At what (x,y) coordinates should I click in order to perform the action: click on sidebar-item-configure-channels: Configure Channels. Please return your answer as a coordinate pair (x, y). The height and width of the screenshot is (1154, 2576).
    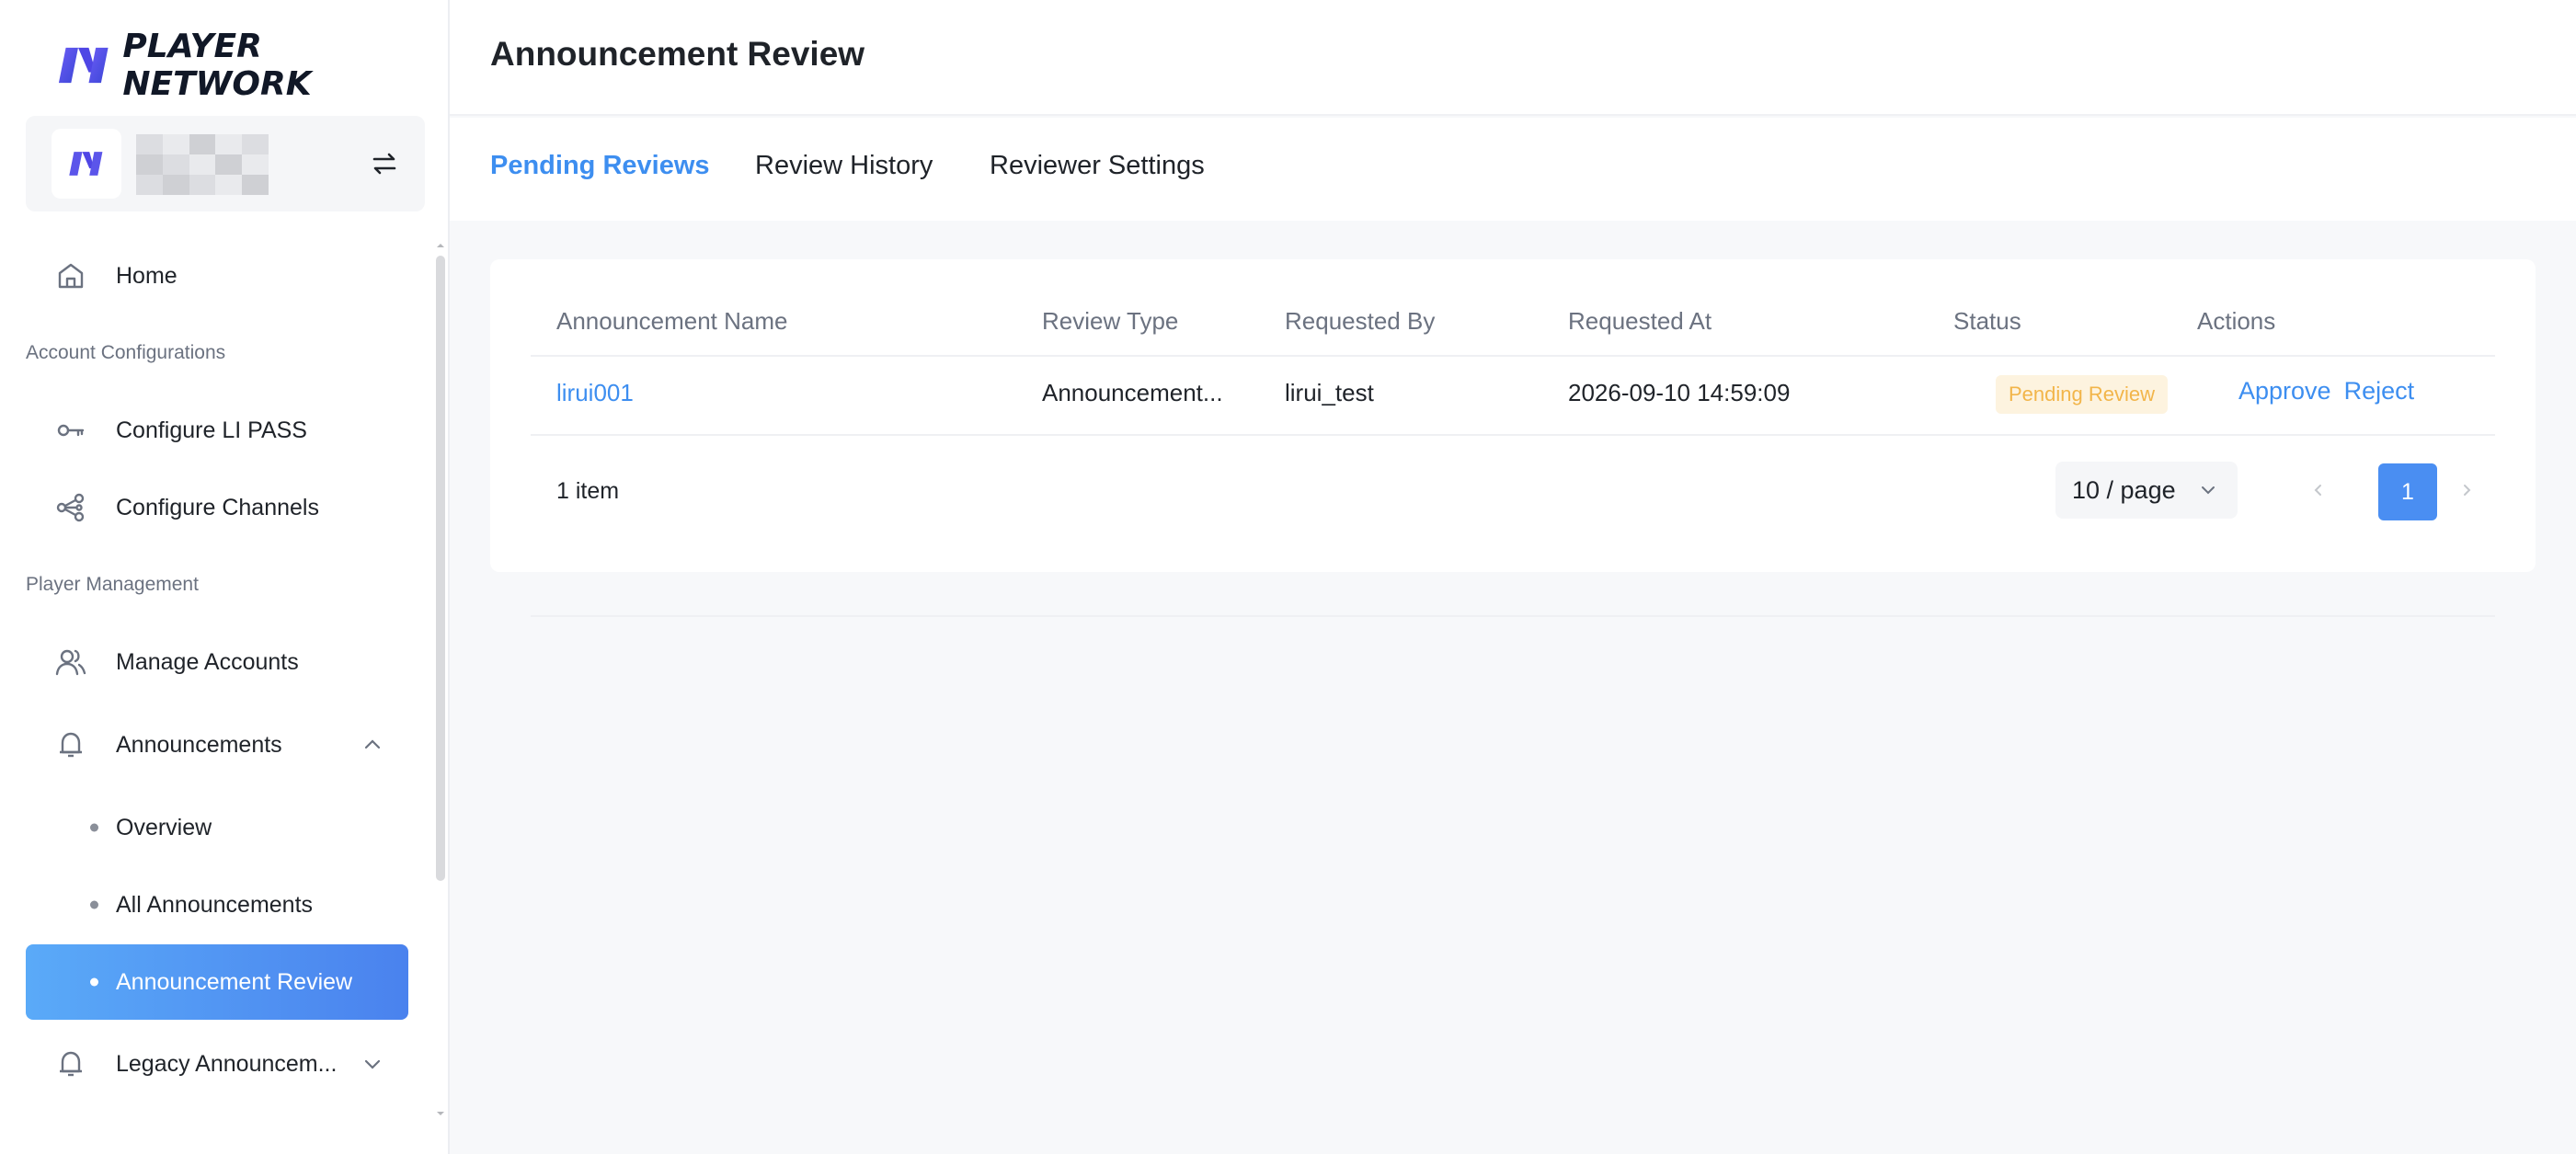
    Looking at the image, I should click on (217, 507).